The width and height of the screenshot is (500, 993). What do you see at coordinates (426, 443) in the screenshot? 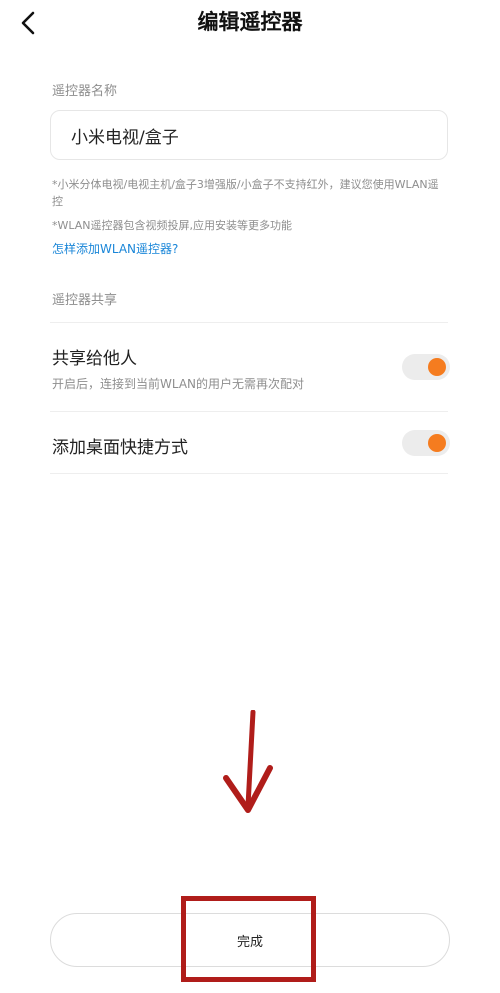
I see `desktop-shortcut-toggle` at bounding box center [426, 443].